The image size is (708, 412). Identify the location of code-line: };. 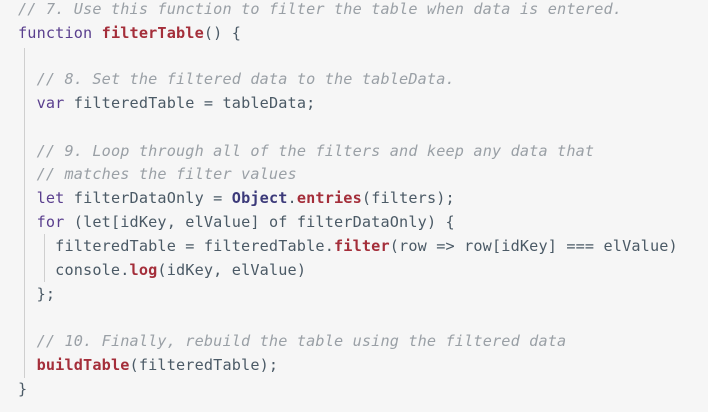
(36, 294).